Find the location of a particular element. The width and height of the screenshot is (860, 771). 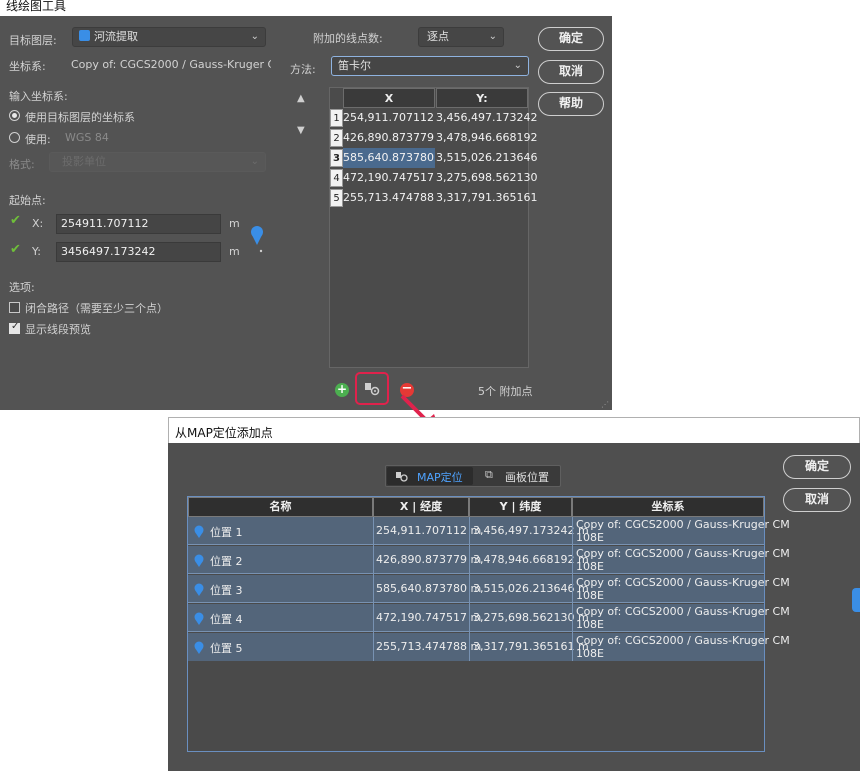

tab-map-label: MAP定位 is located at coordinates (440, 477).